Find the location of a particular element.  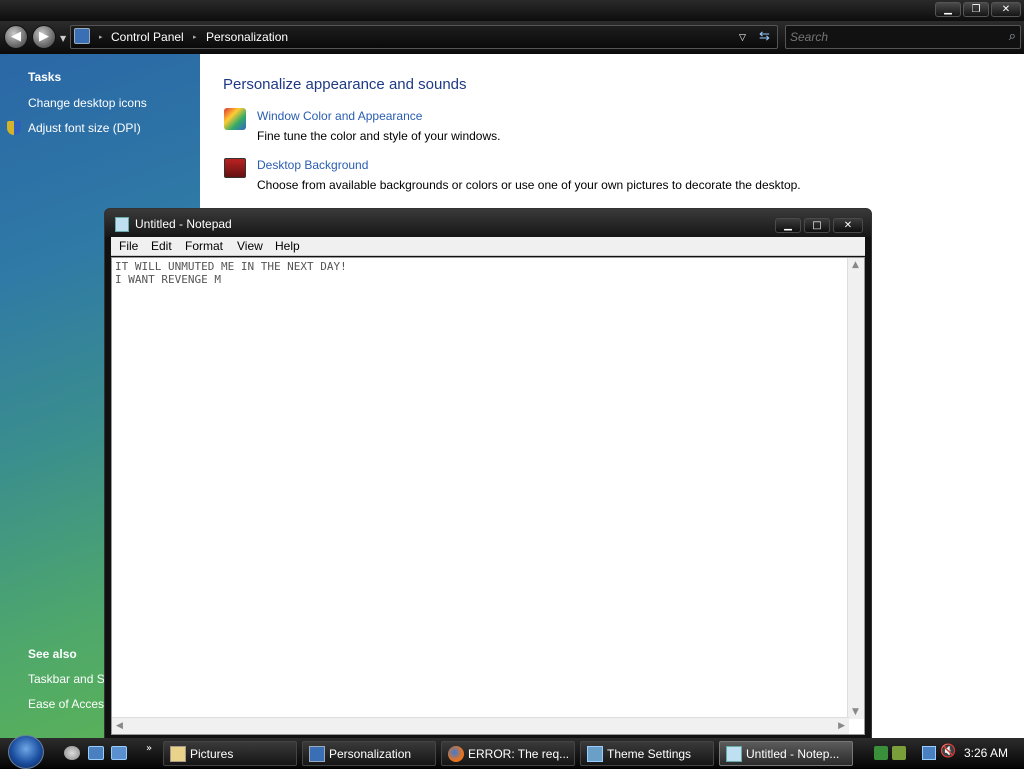

ease-of-access-link: Ease of Access is located at coordinates (69, 704).